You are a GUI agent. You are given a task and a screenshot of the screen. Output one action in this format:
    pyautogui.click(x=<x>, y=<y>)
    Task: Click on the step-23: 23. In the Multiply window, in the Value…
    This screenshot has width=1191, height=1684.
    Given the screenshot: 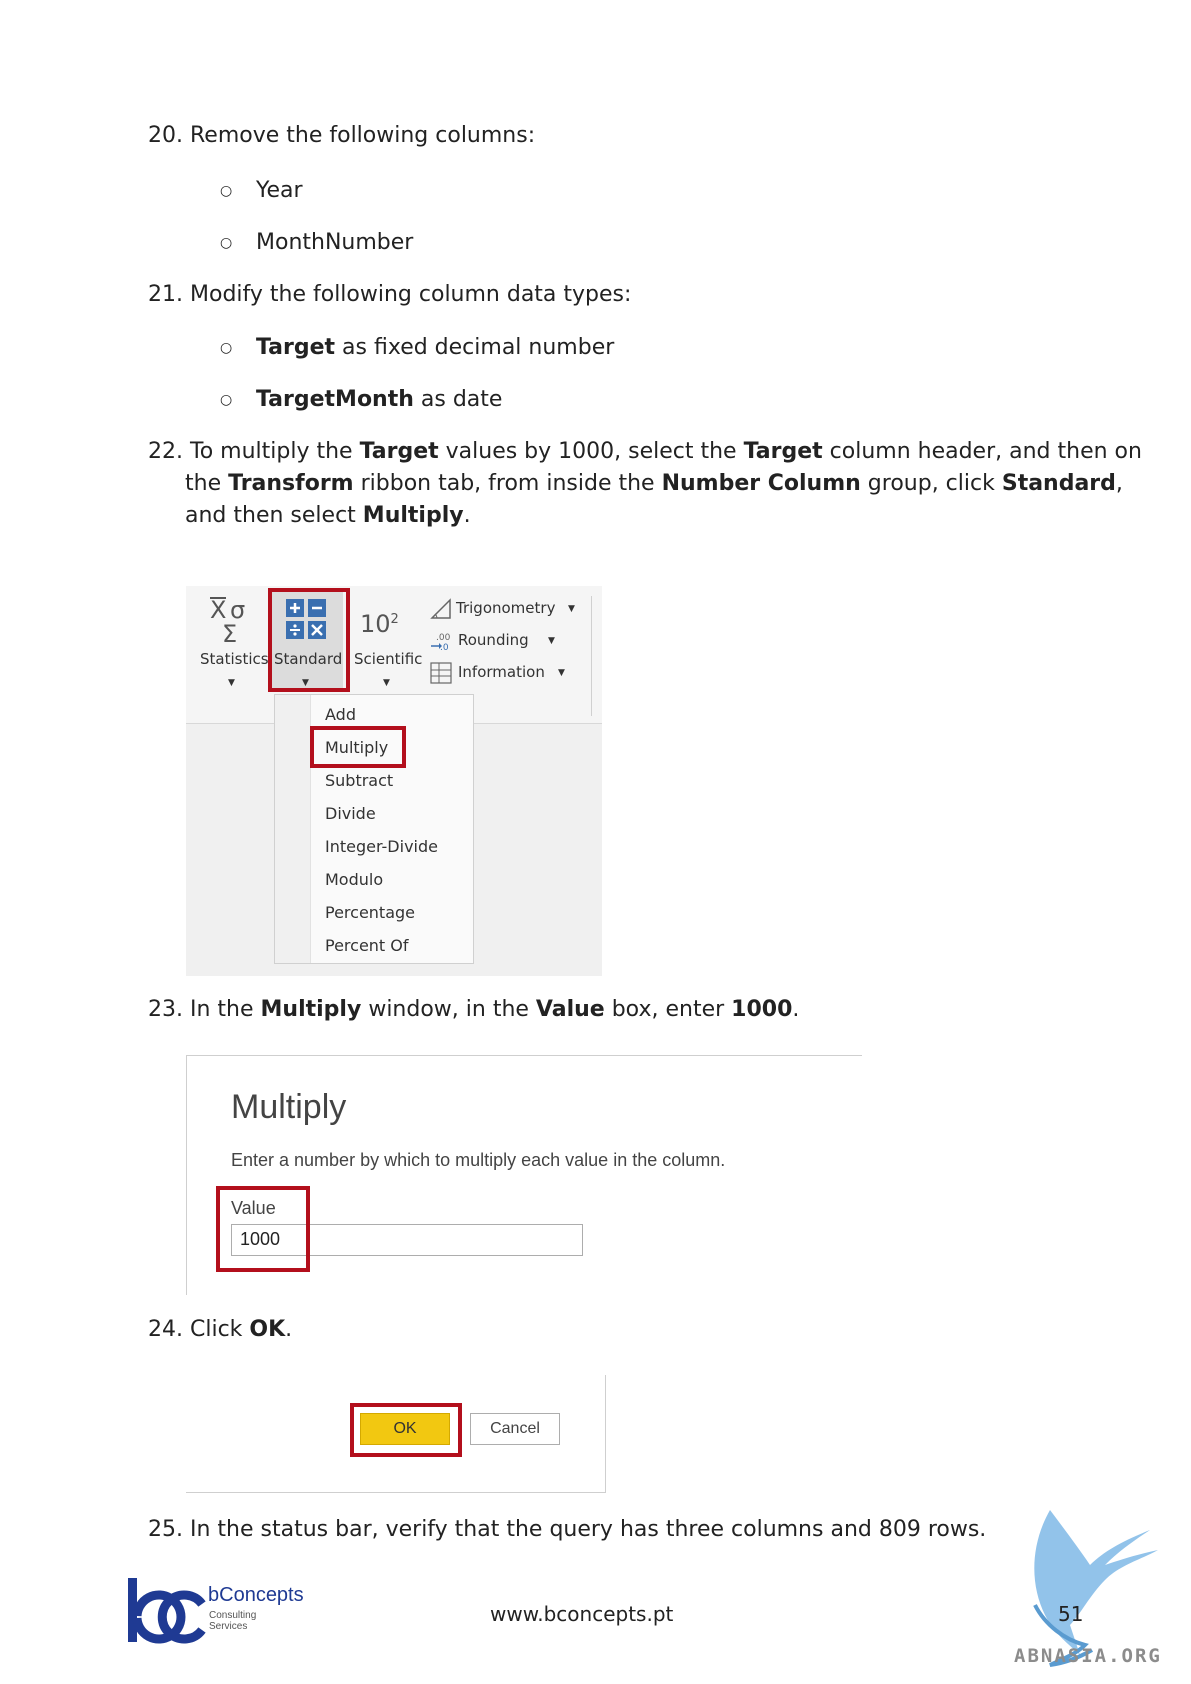 What is the action you would take?
    pyautogui.click(x=473, y=1010)
    